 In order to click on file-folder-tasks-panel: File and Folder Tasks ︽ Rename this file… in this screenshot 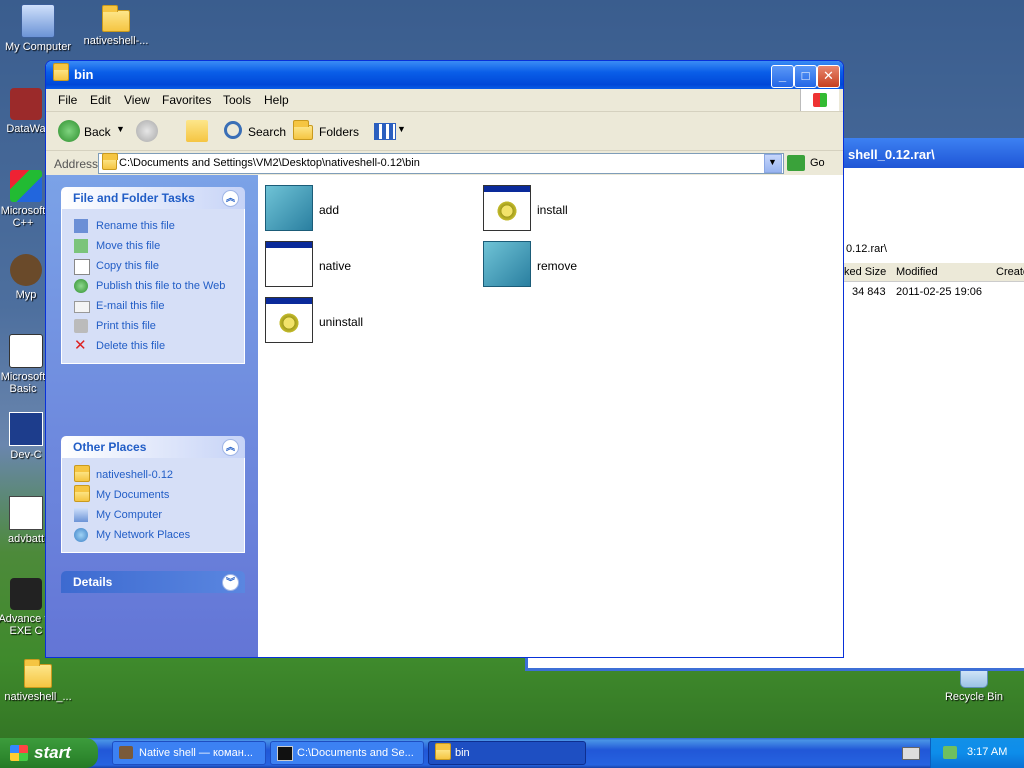, I will do `click(153, 275)`.